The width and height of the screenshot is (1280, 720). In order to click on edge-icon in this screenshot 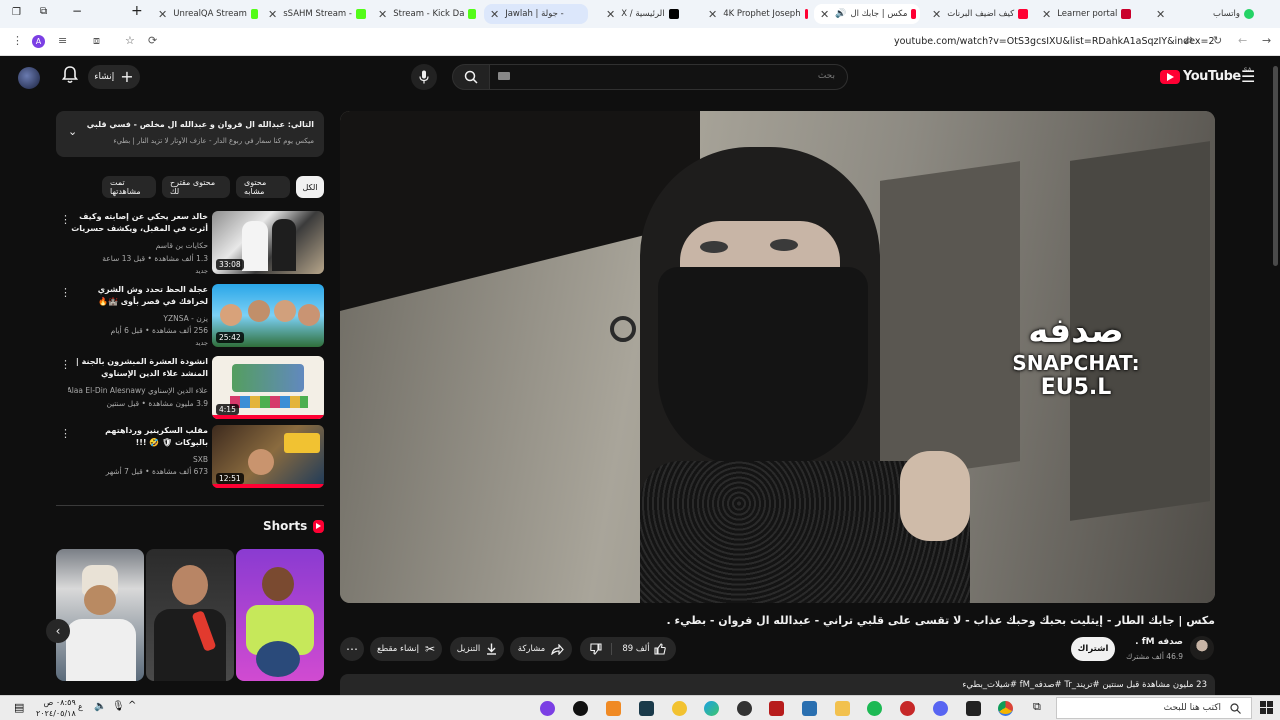, I will do `click(711, 708)`.